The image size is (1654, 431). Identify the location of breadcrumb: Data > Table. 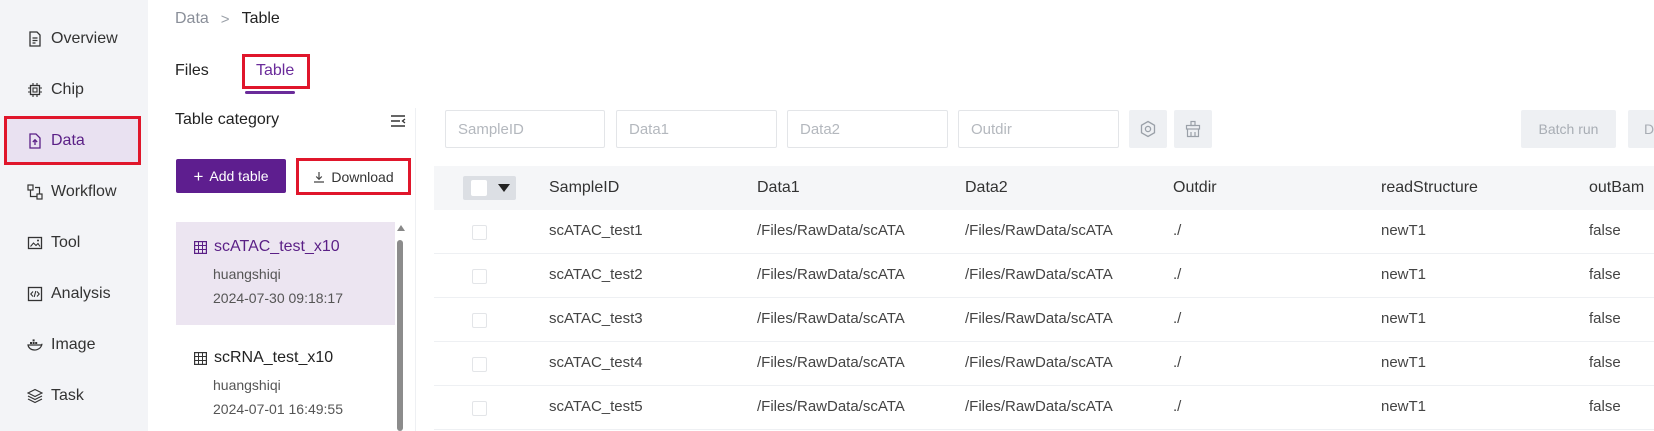
(227, 19).